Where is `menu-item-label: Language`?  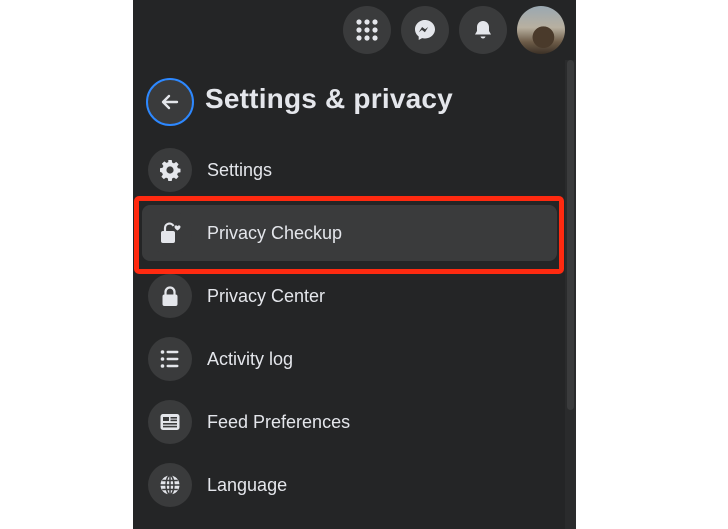 menu-item-label: Language is located at coordinates (247, 484).